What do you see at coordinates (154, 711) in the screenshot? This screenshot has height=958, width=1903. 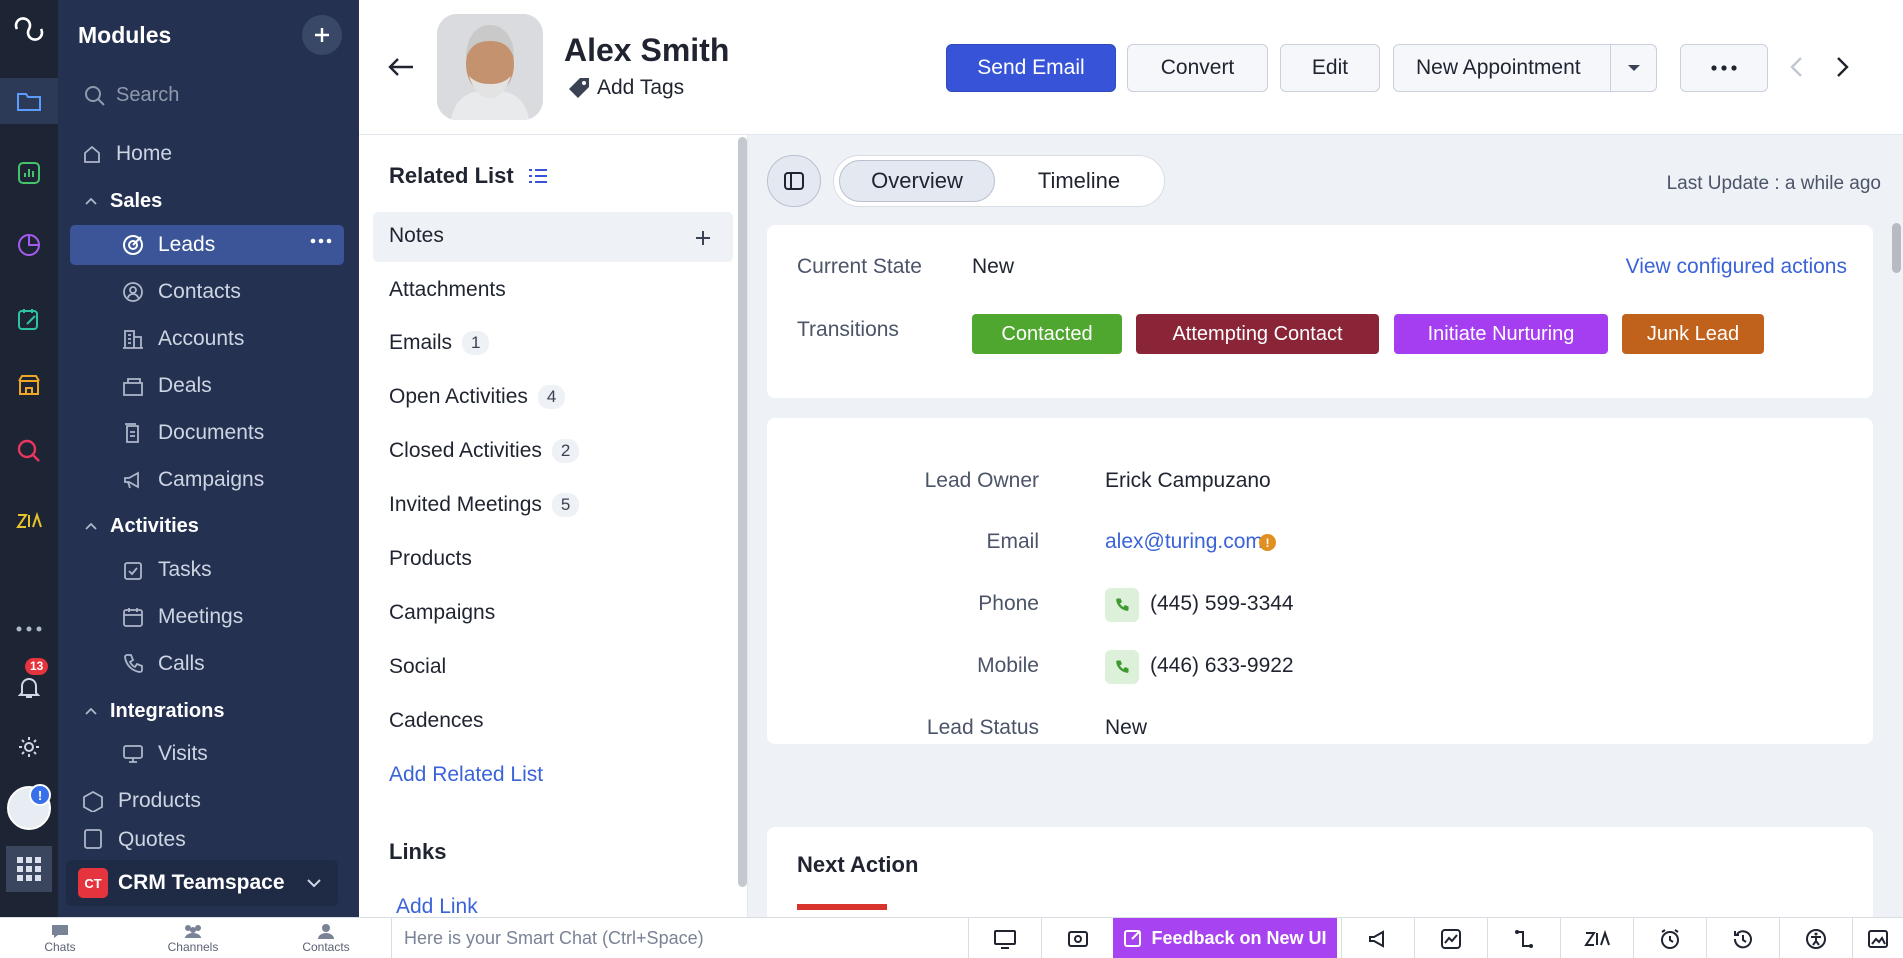 I see `nav-section-integrations: Integrations` at bounding box center [154, 711].